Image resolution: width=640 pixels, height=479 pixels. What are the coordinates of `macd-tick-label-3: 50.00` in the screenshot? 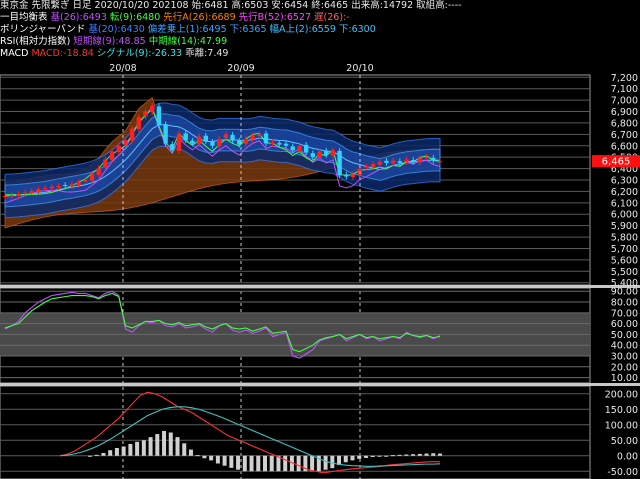 It's located at (624, 441).